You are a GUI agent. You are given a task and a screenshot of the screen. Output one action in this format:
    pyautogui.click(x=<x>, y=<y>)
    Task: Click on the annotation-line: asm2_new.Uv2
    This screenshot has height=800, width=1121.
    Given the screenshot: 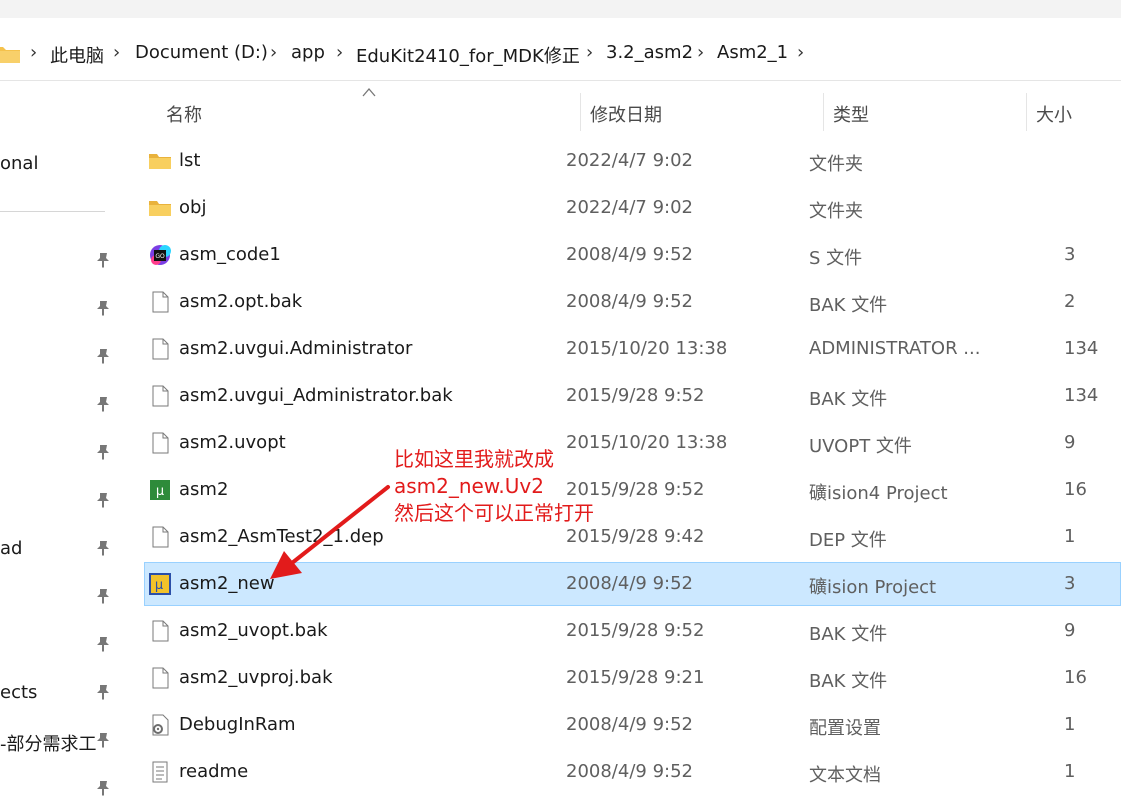 What is the action you would take?
    pyautogui.click(x=469, y=486)
    